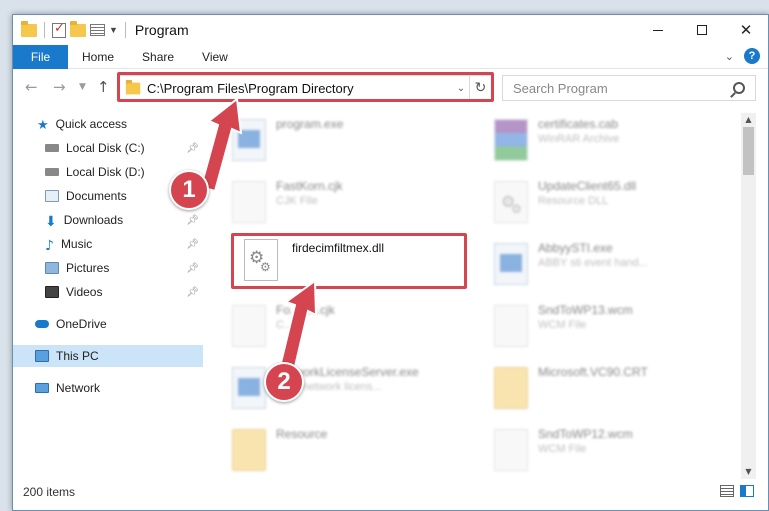 Image resolution: width=769 pixels, height=511 pixels. Describe the element at coordinates (297, 328) in the screenshot. I see `arrow-2-shape` at that location.